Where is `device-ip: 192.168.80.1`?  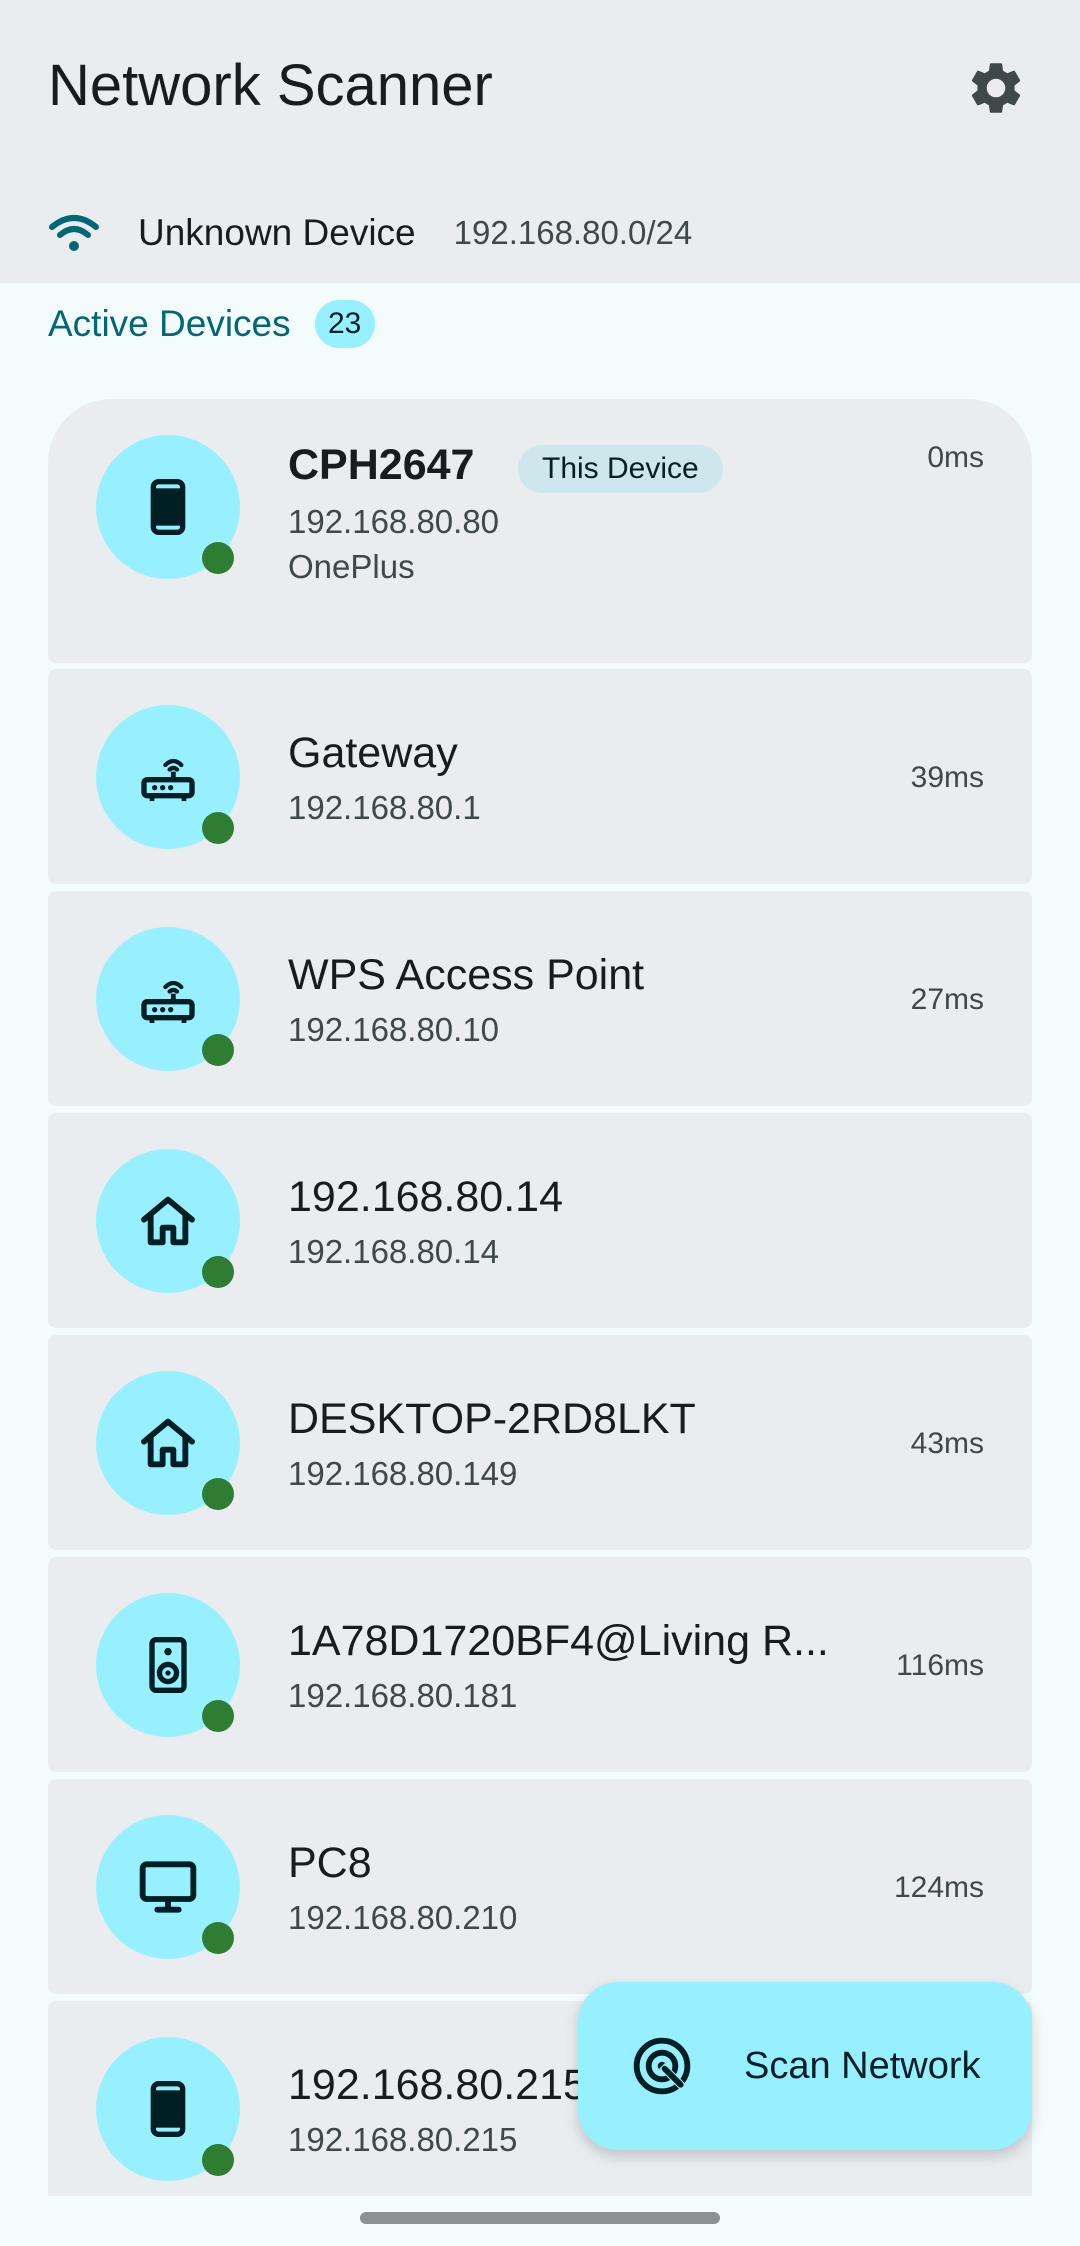
device-ip: 192.168.80.1 is located at coordinates (384, 807).